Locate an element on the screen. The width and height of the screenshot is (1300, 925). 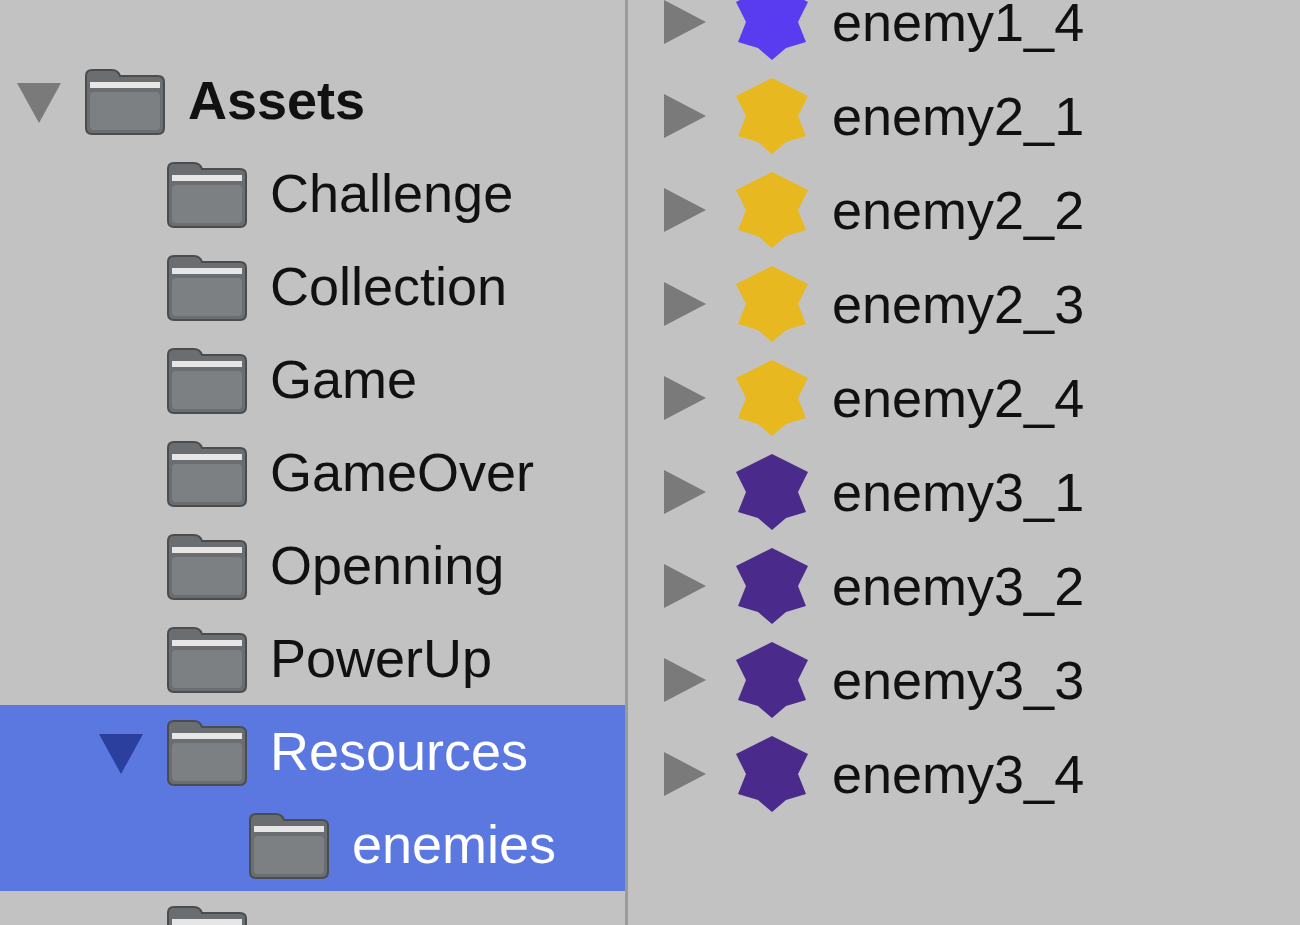
asset-label: enemy3_2 is located at coordinates (958, 586).